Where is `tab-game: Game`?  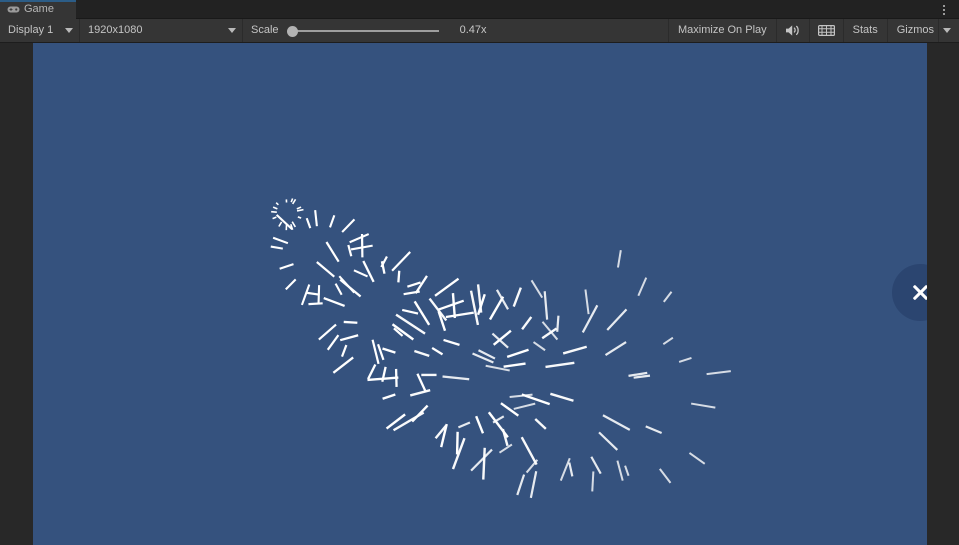
tab-game: Game is located at coordinates (38, 9).